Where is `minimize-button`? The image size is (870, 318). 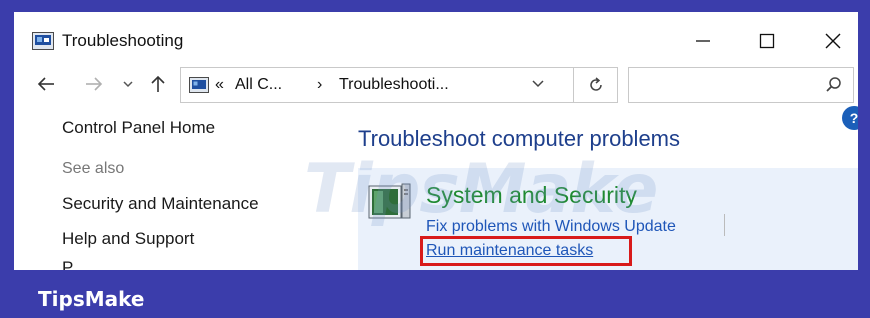 minimize-button is located at coordinates (703, 41).